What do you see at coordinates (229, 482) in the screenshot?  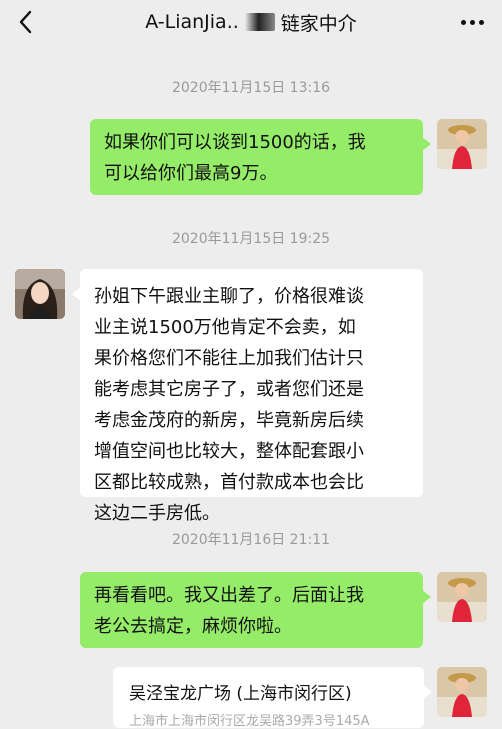 I see `message-line: 区都比较成熟，首付款成本也会比` at bounding box center [229, 482].